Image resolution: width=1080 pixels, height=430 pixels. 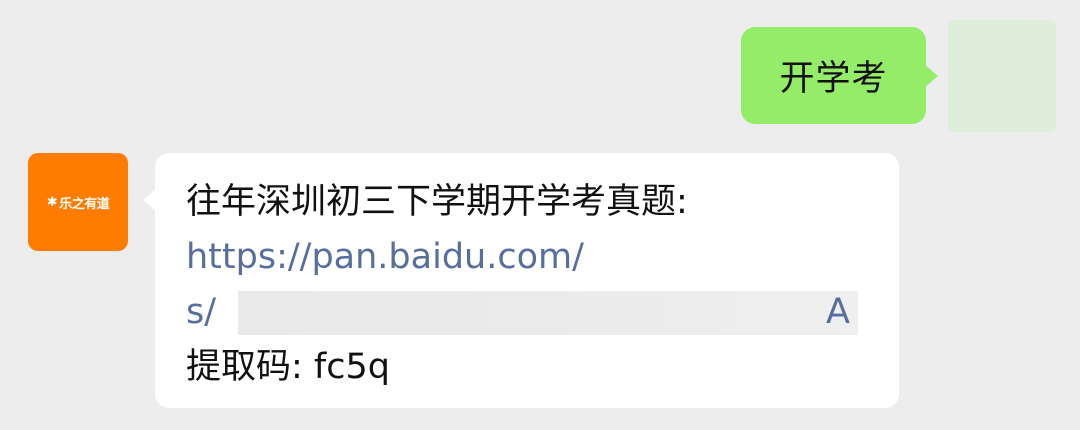 I want to click on bot-avatar: ✱ 乐之有道, so click(x=78, y=202).